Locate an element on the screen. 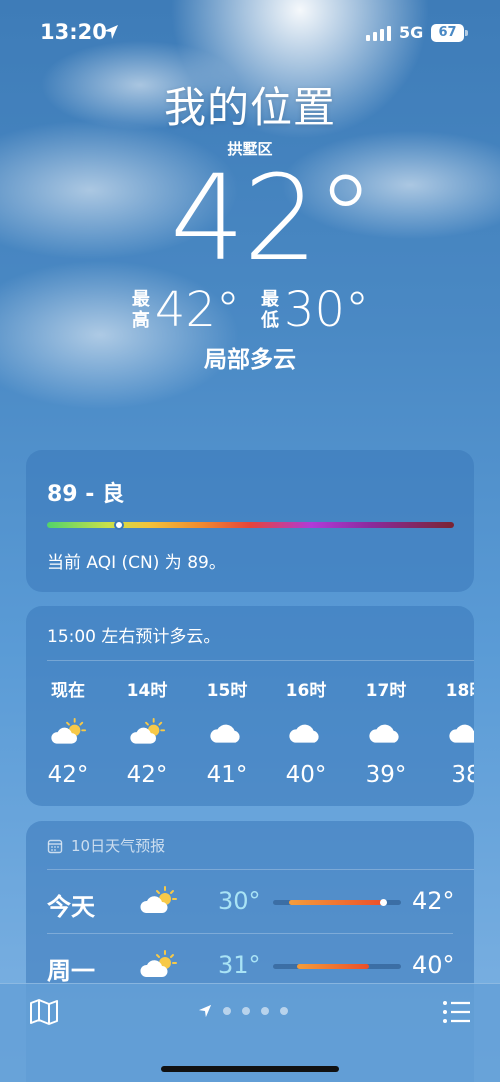 This screenshot has height=1082, width=500. current-temperature: 42° is located at coordinates (272, 218).